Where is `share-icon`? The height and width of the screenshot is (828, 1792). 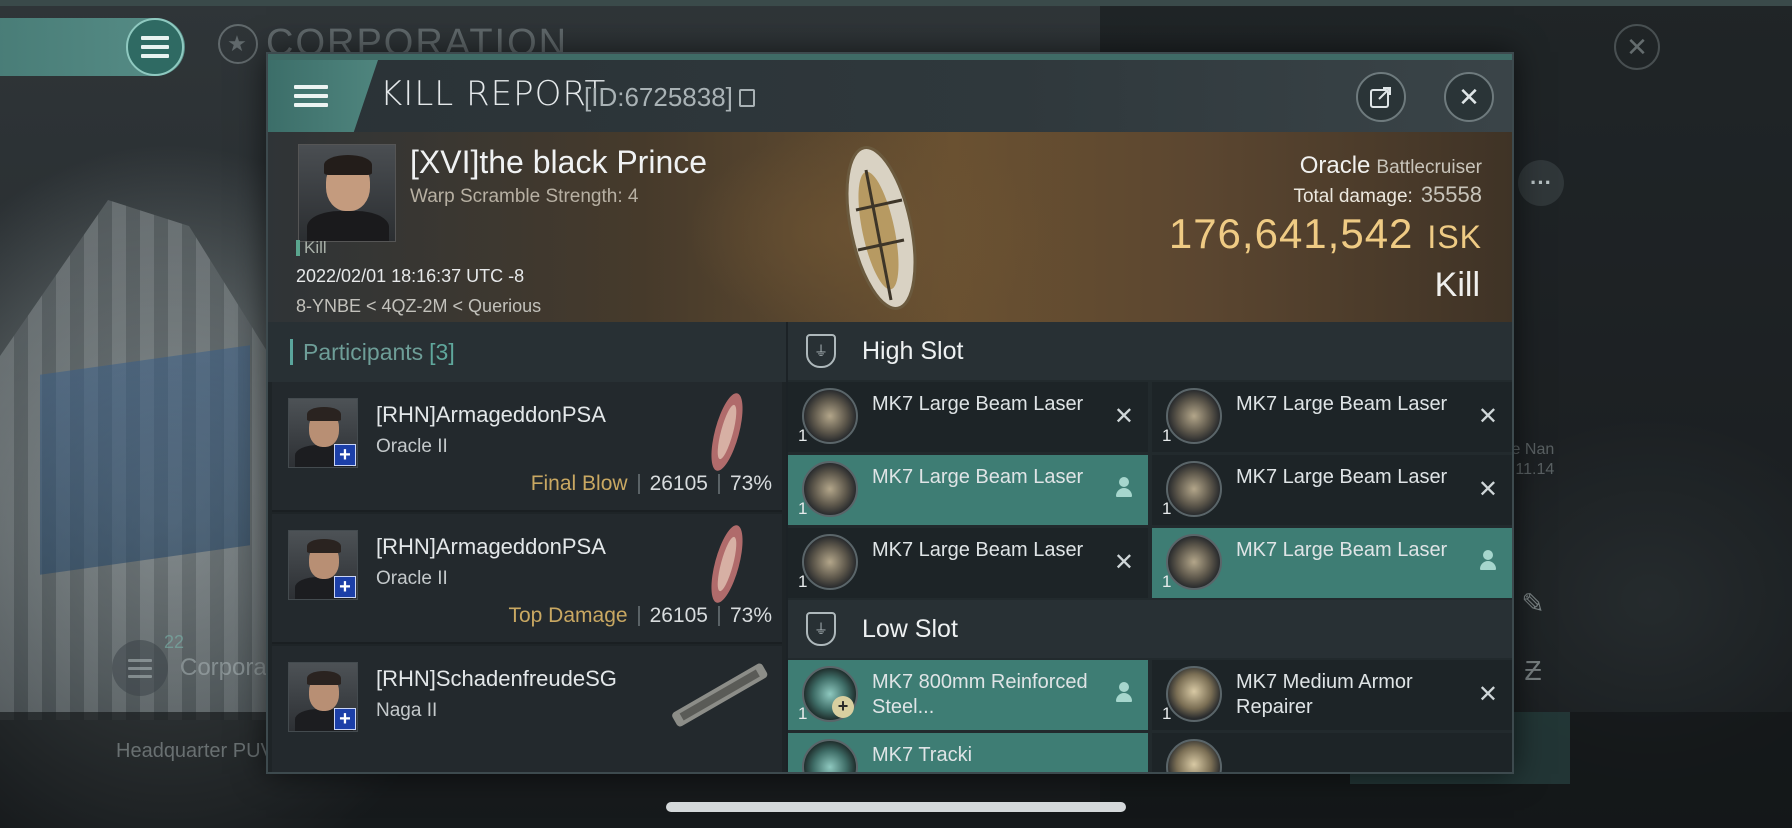
share-icon is located at coordinates (1380, 97).